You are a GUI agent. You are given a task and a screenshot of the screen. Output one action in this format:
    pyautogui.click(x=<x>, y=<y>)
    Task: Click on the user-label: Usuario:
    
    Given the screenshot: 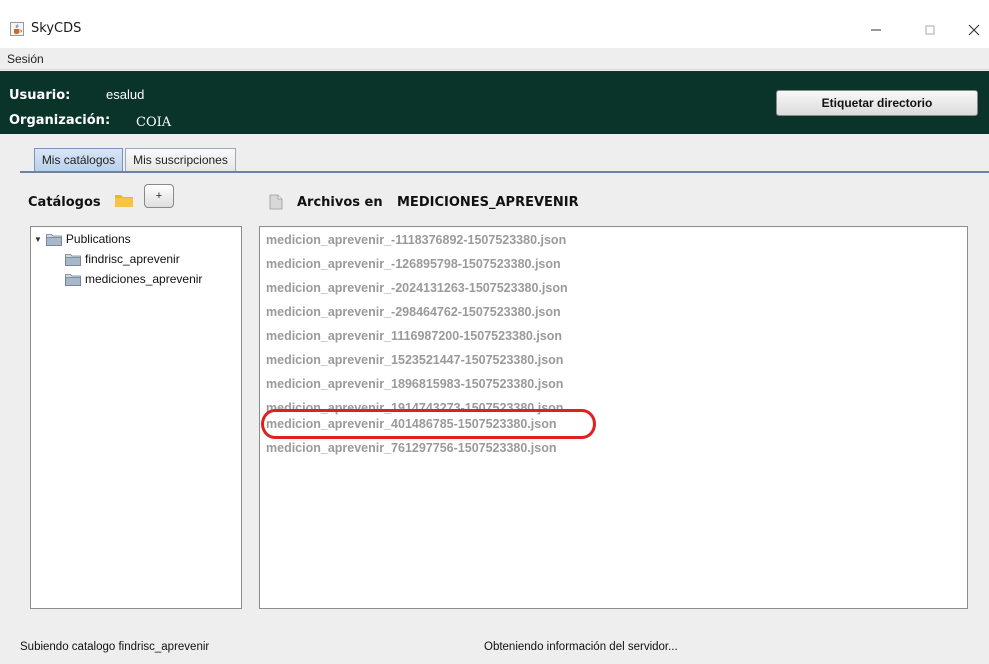 What is the action you would take?
    pyautogui.click(x=40, y=95)
    